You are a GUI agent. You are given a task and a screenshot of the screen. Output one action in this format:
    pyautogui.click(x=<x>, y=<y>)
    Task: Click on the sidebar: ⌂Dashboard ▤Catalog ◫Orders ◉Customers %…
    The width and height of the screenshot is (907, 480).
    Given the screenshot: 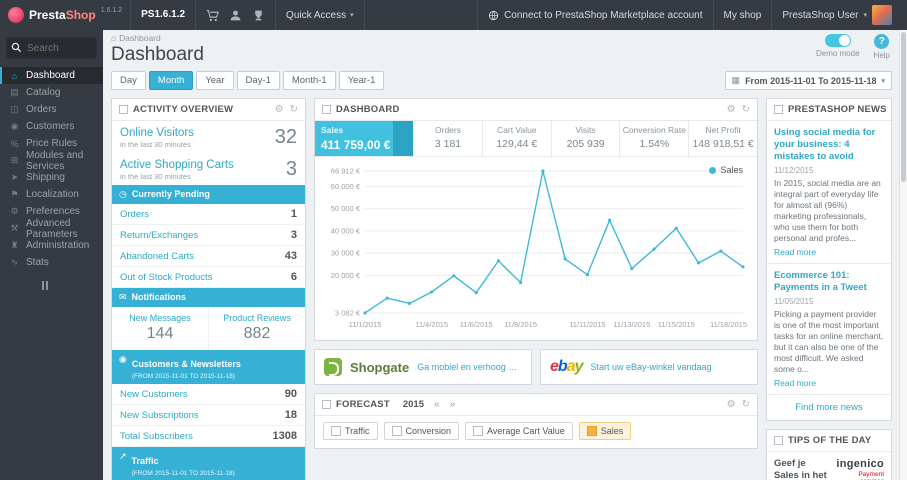 What is the action you would take?
    pyautogui.click(x=51, y=255)
    